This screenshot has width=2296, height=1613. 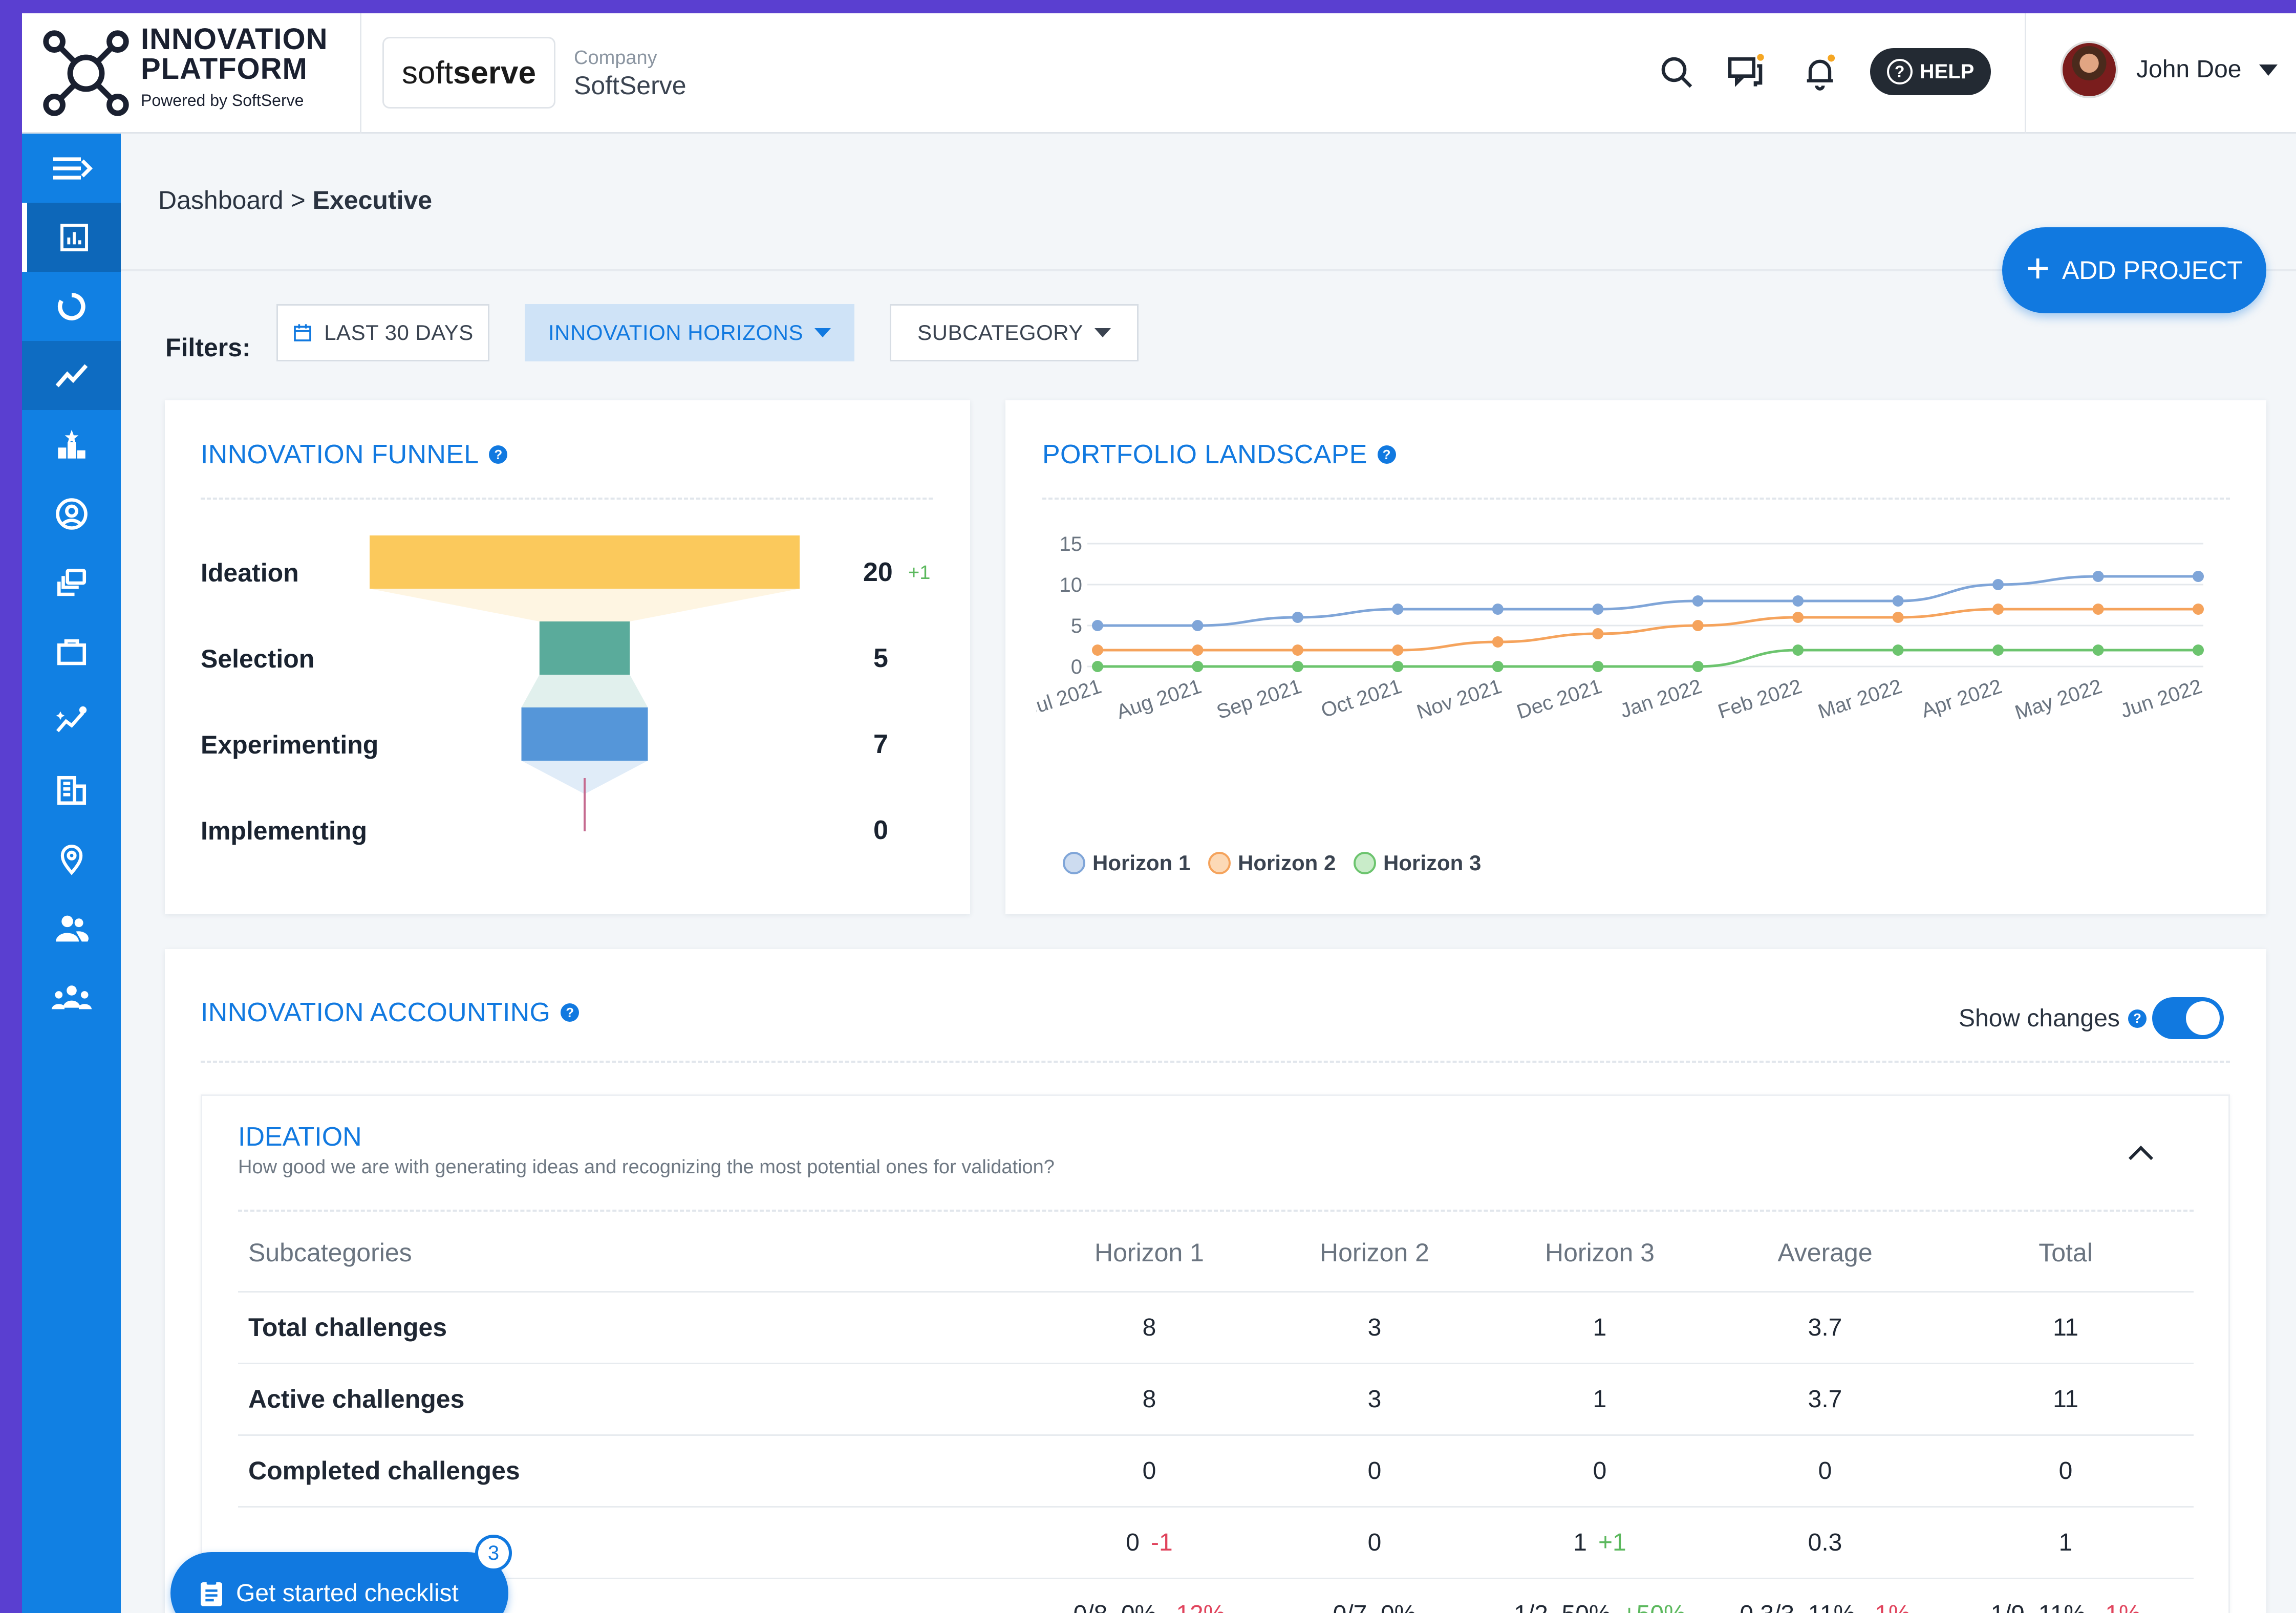 I want to click on table-cell: 0, so click(x=1374, y=1542).